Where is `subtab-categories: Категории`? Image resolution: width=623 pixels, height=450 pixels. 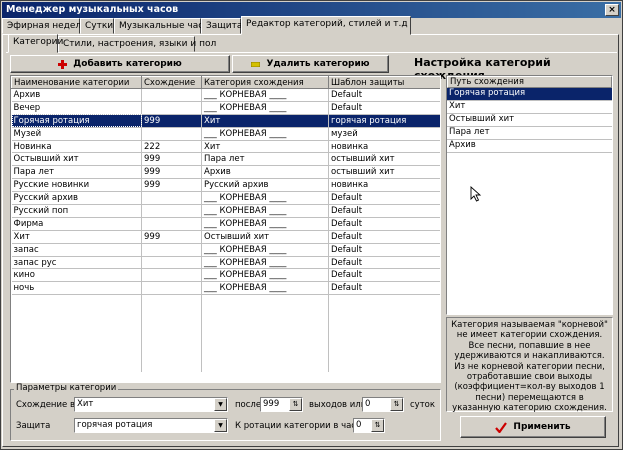
subtab-categories: Категории is located at coordinates (35, 43).